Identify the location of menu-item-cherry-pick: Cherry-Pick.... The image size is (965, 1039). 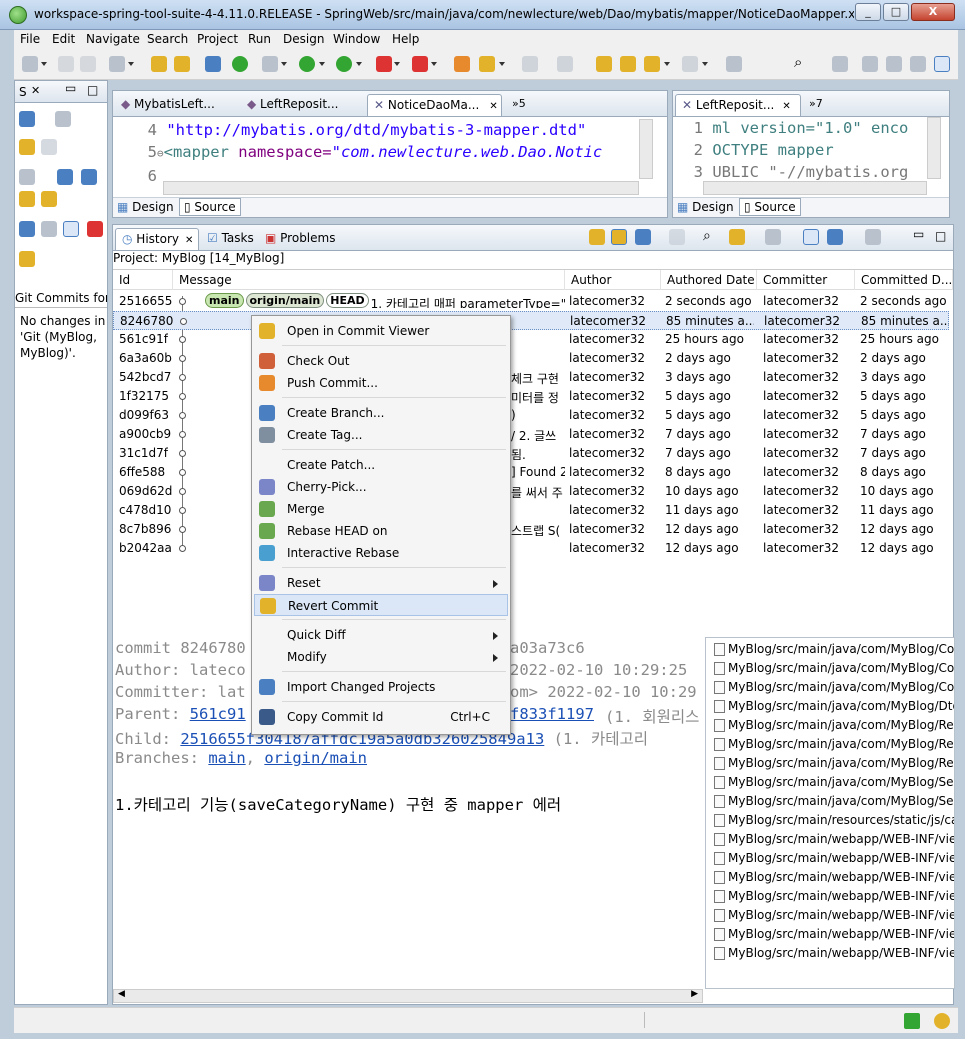
(381, 487).